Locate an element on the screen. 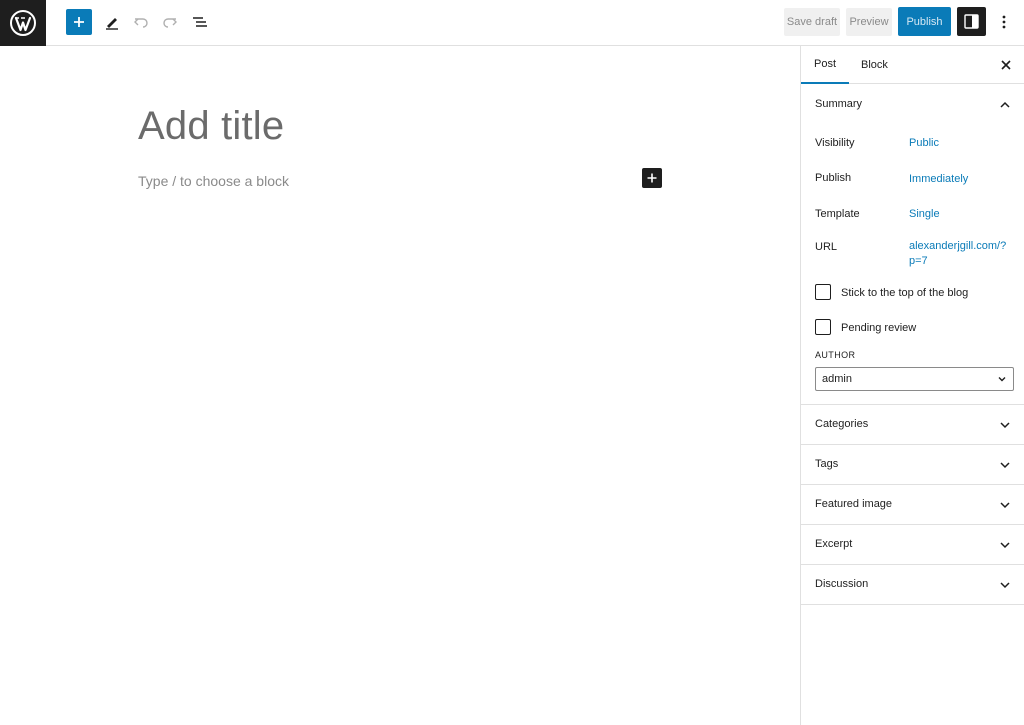  block-inserter-button is located at coordinates (79, 22).